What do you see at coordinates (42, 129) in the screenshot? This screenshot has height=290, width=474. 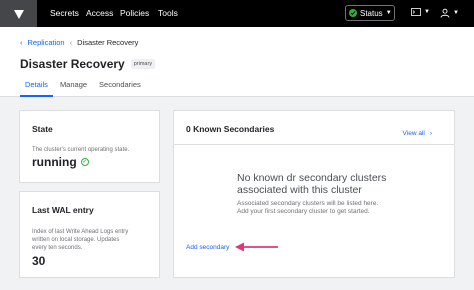 I see `state-card-title: State` at bounding box center [42, 129].